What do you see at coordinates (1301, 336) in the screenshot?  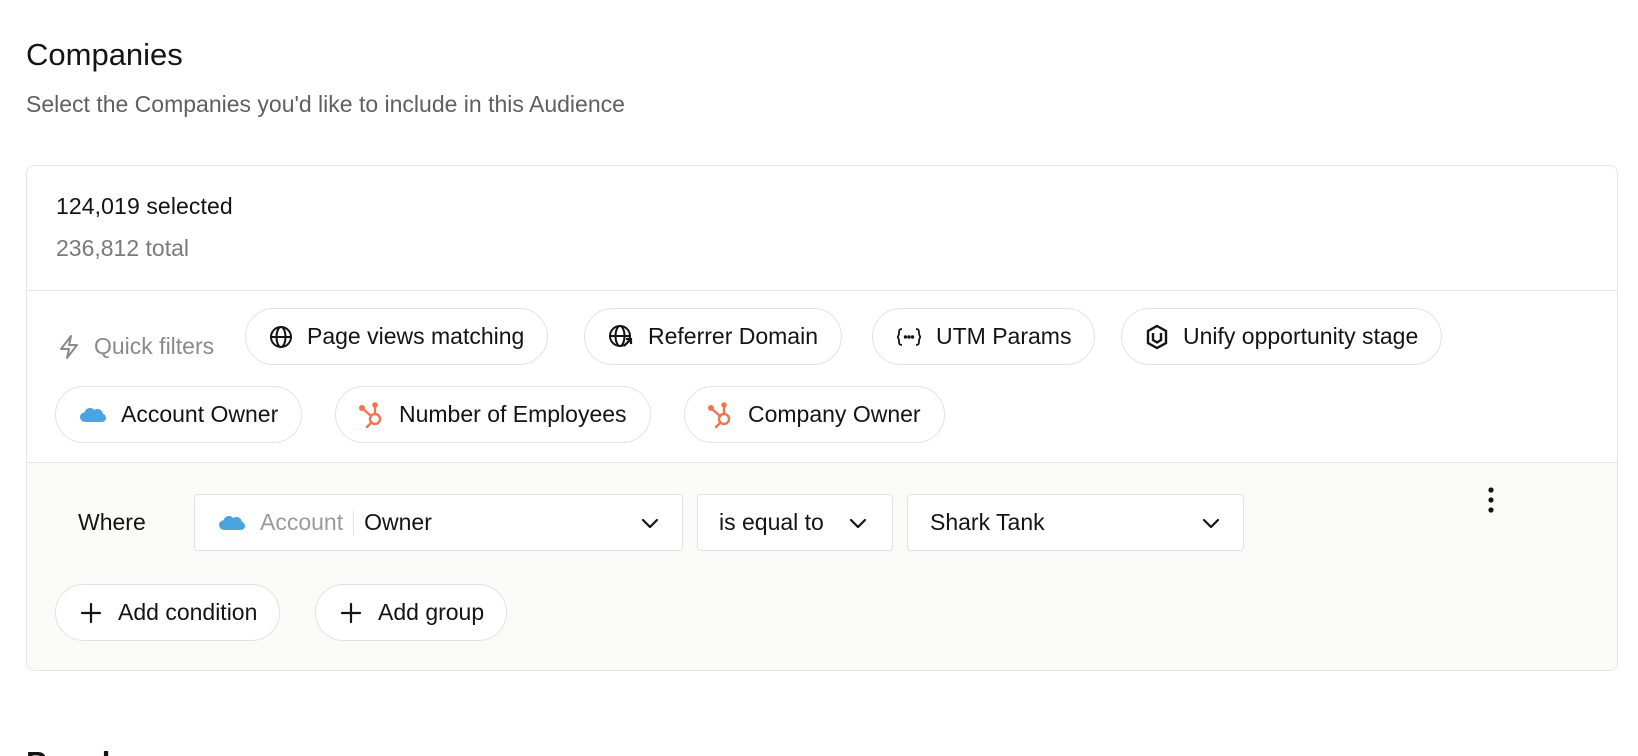 I see `chip-label: Unify opportunity stage` at bounding box center [1301, 336].